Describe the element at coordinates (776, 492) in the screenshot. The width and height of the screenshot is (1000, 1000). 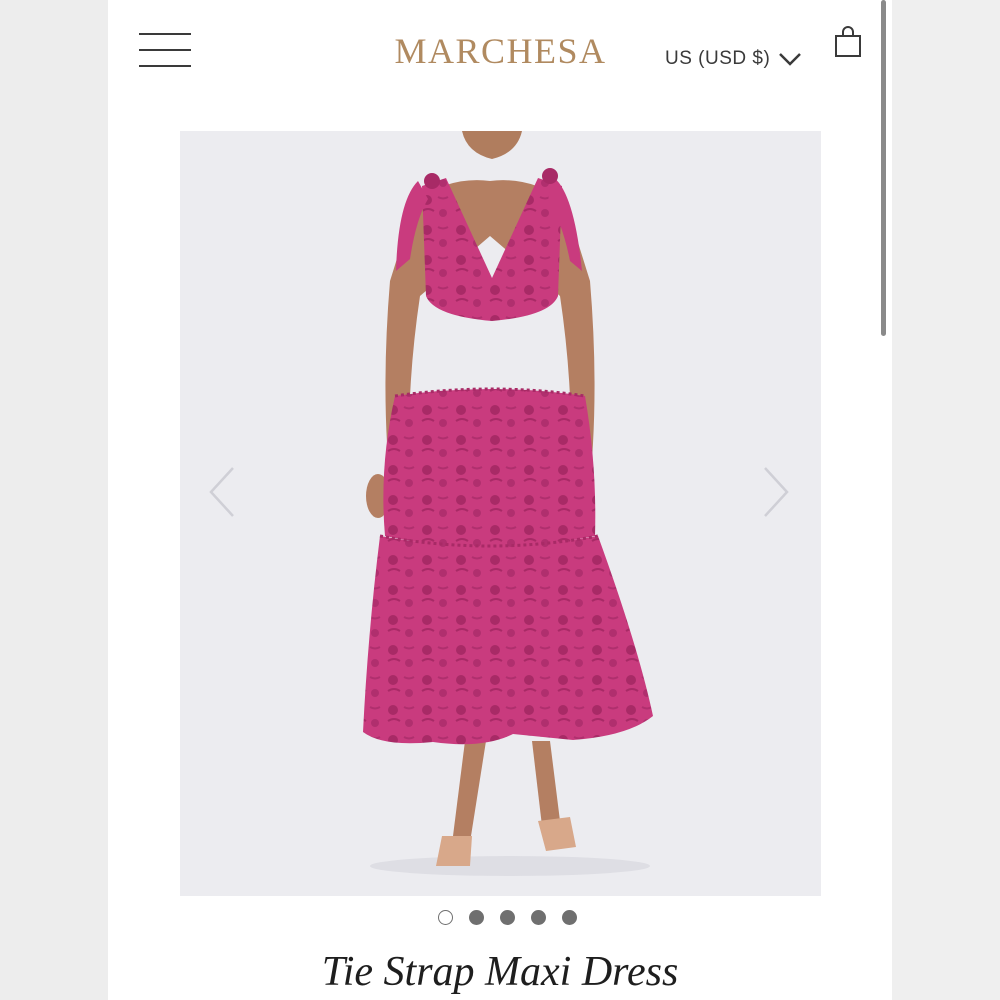
I see `next-image-arrow-icon` at that location.